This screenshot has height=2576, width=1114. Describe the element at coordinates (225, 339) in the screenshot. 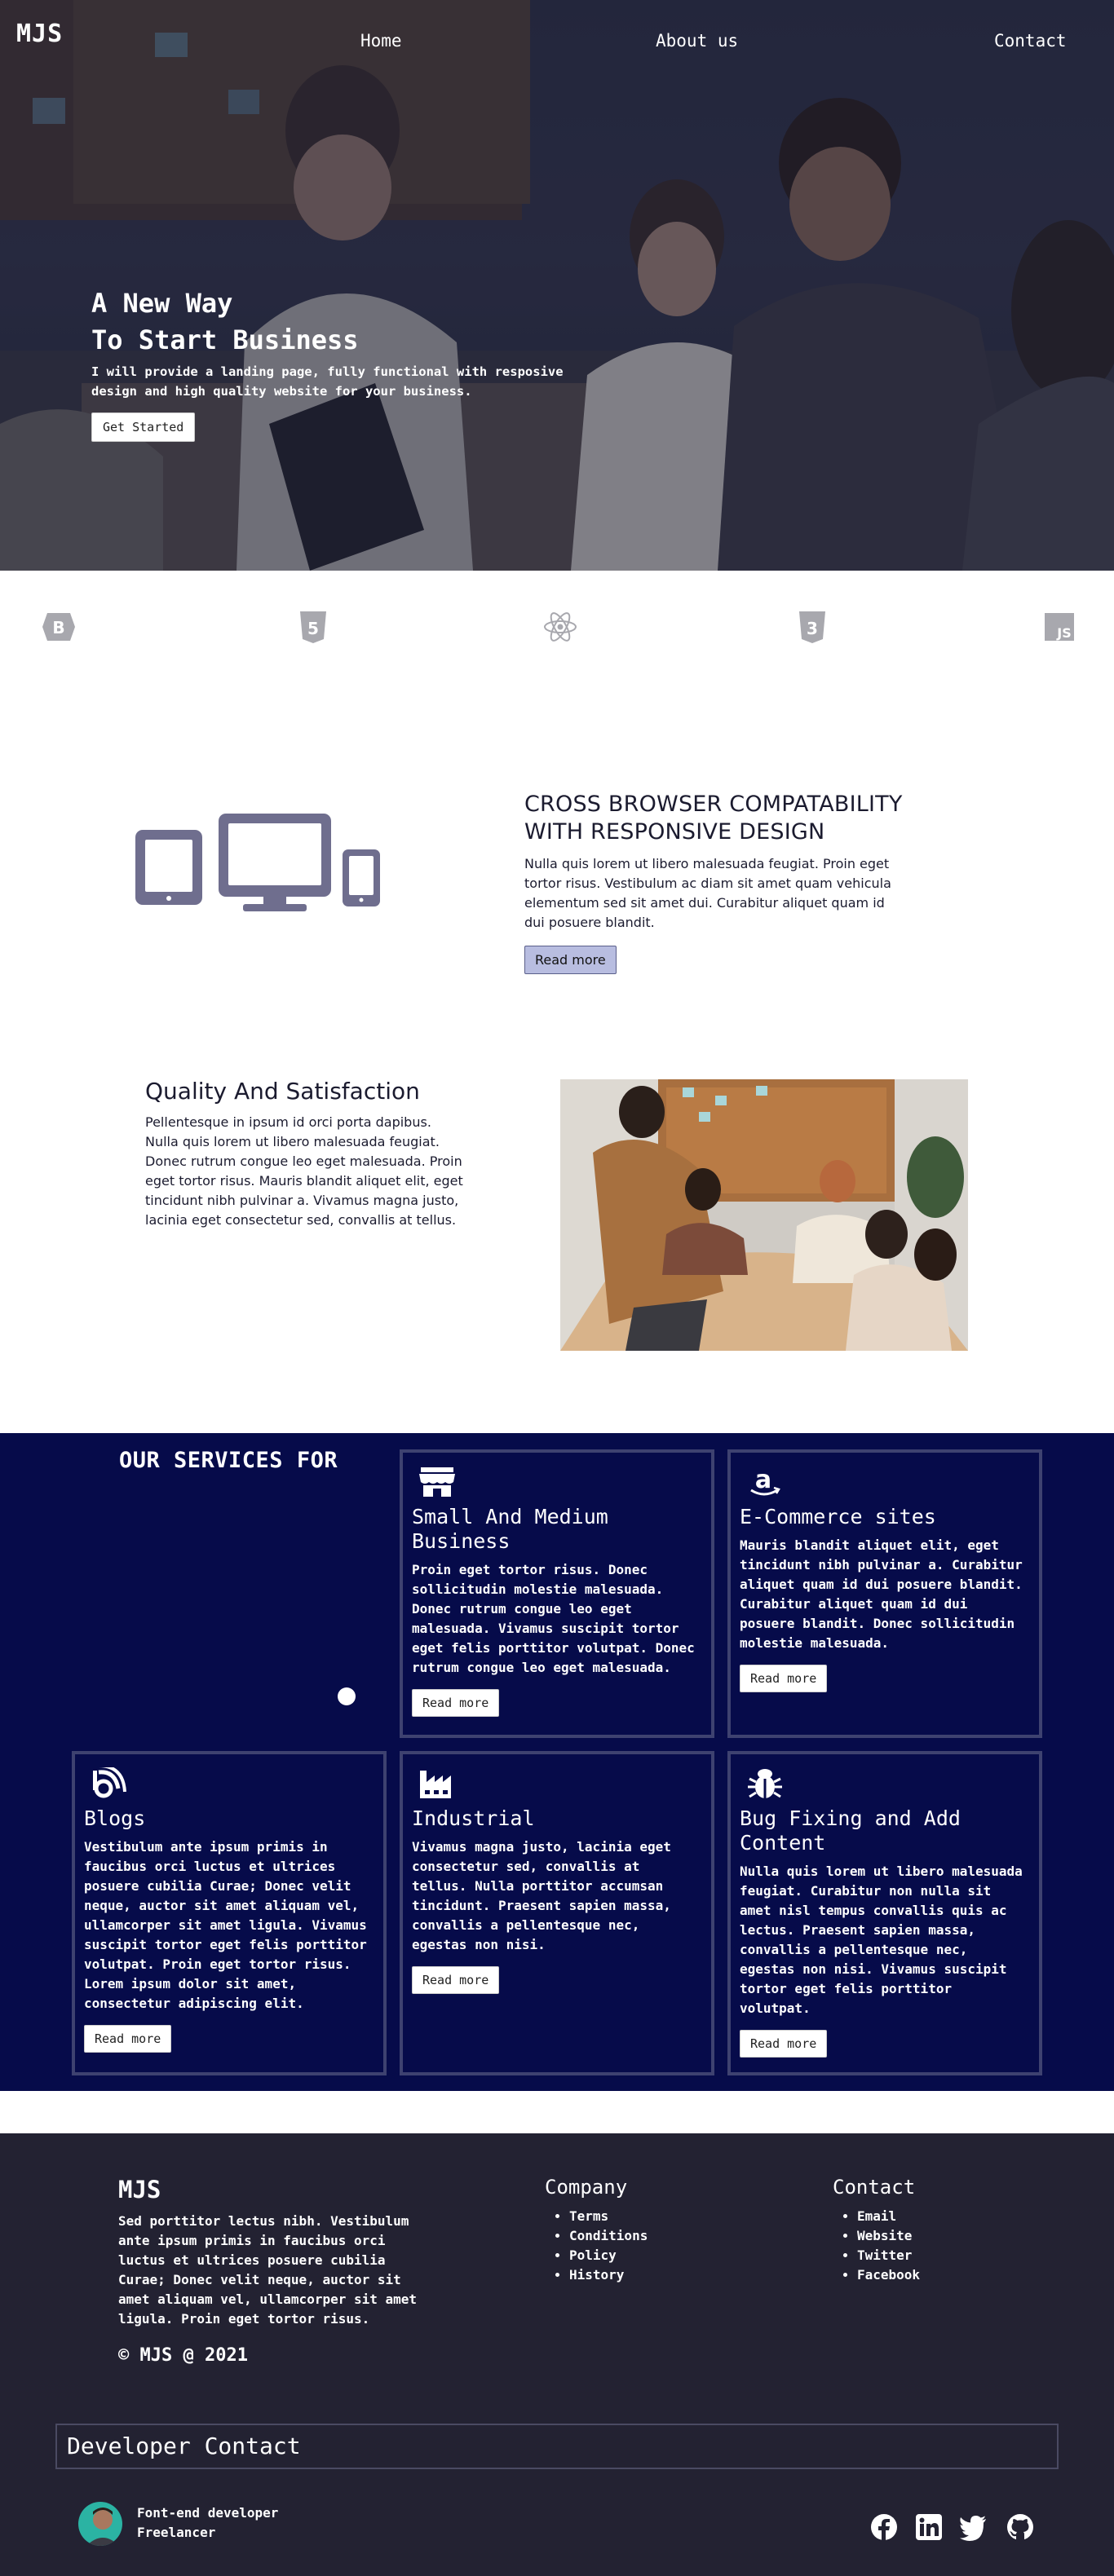

I see `hero-title-line2: To Start Business` at that location.